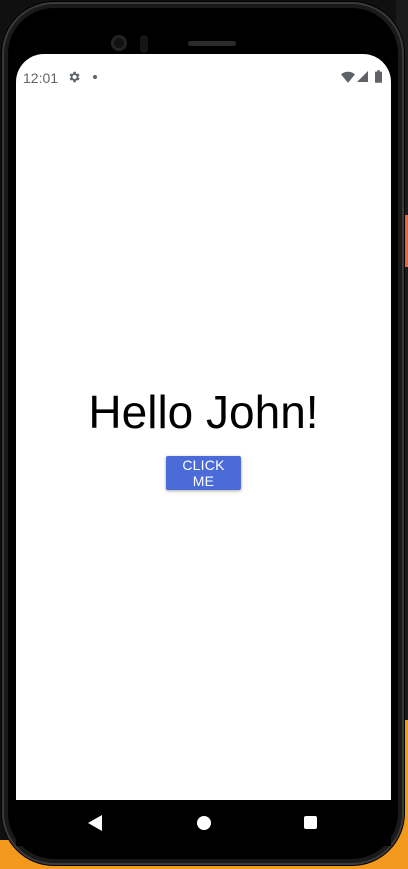 The width and height of the screenshot is (408, 869). I want to click on greeting-text: Hello John!, so click(203, 412).